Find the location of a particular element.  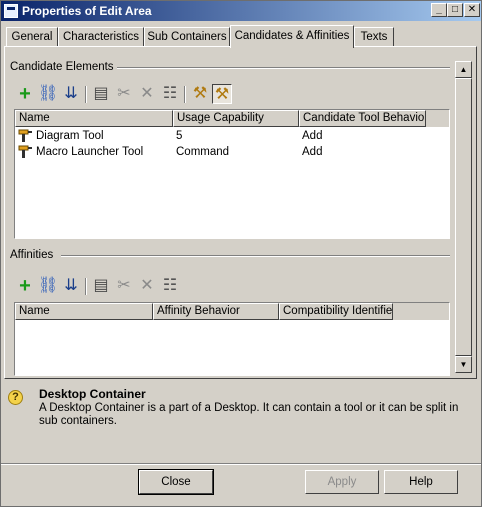

close-window-button: ✕ is located at coordinates (472, 10).